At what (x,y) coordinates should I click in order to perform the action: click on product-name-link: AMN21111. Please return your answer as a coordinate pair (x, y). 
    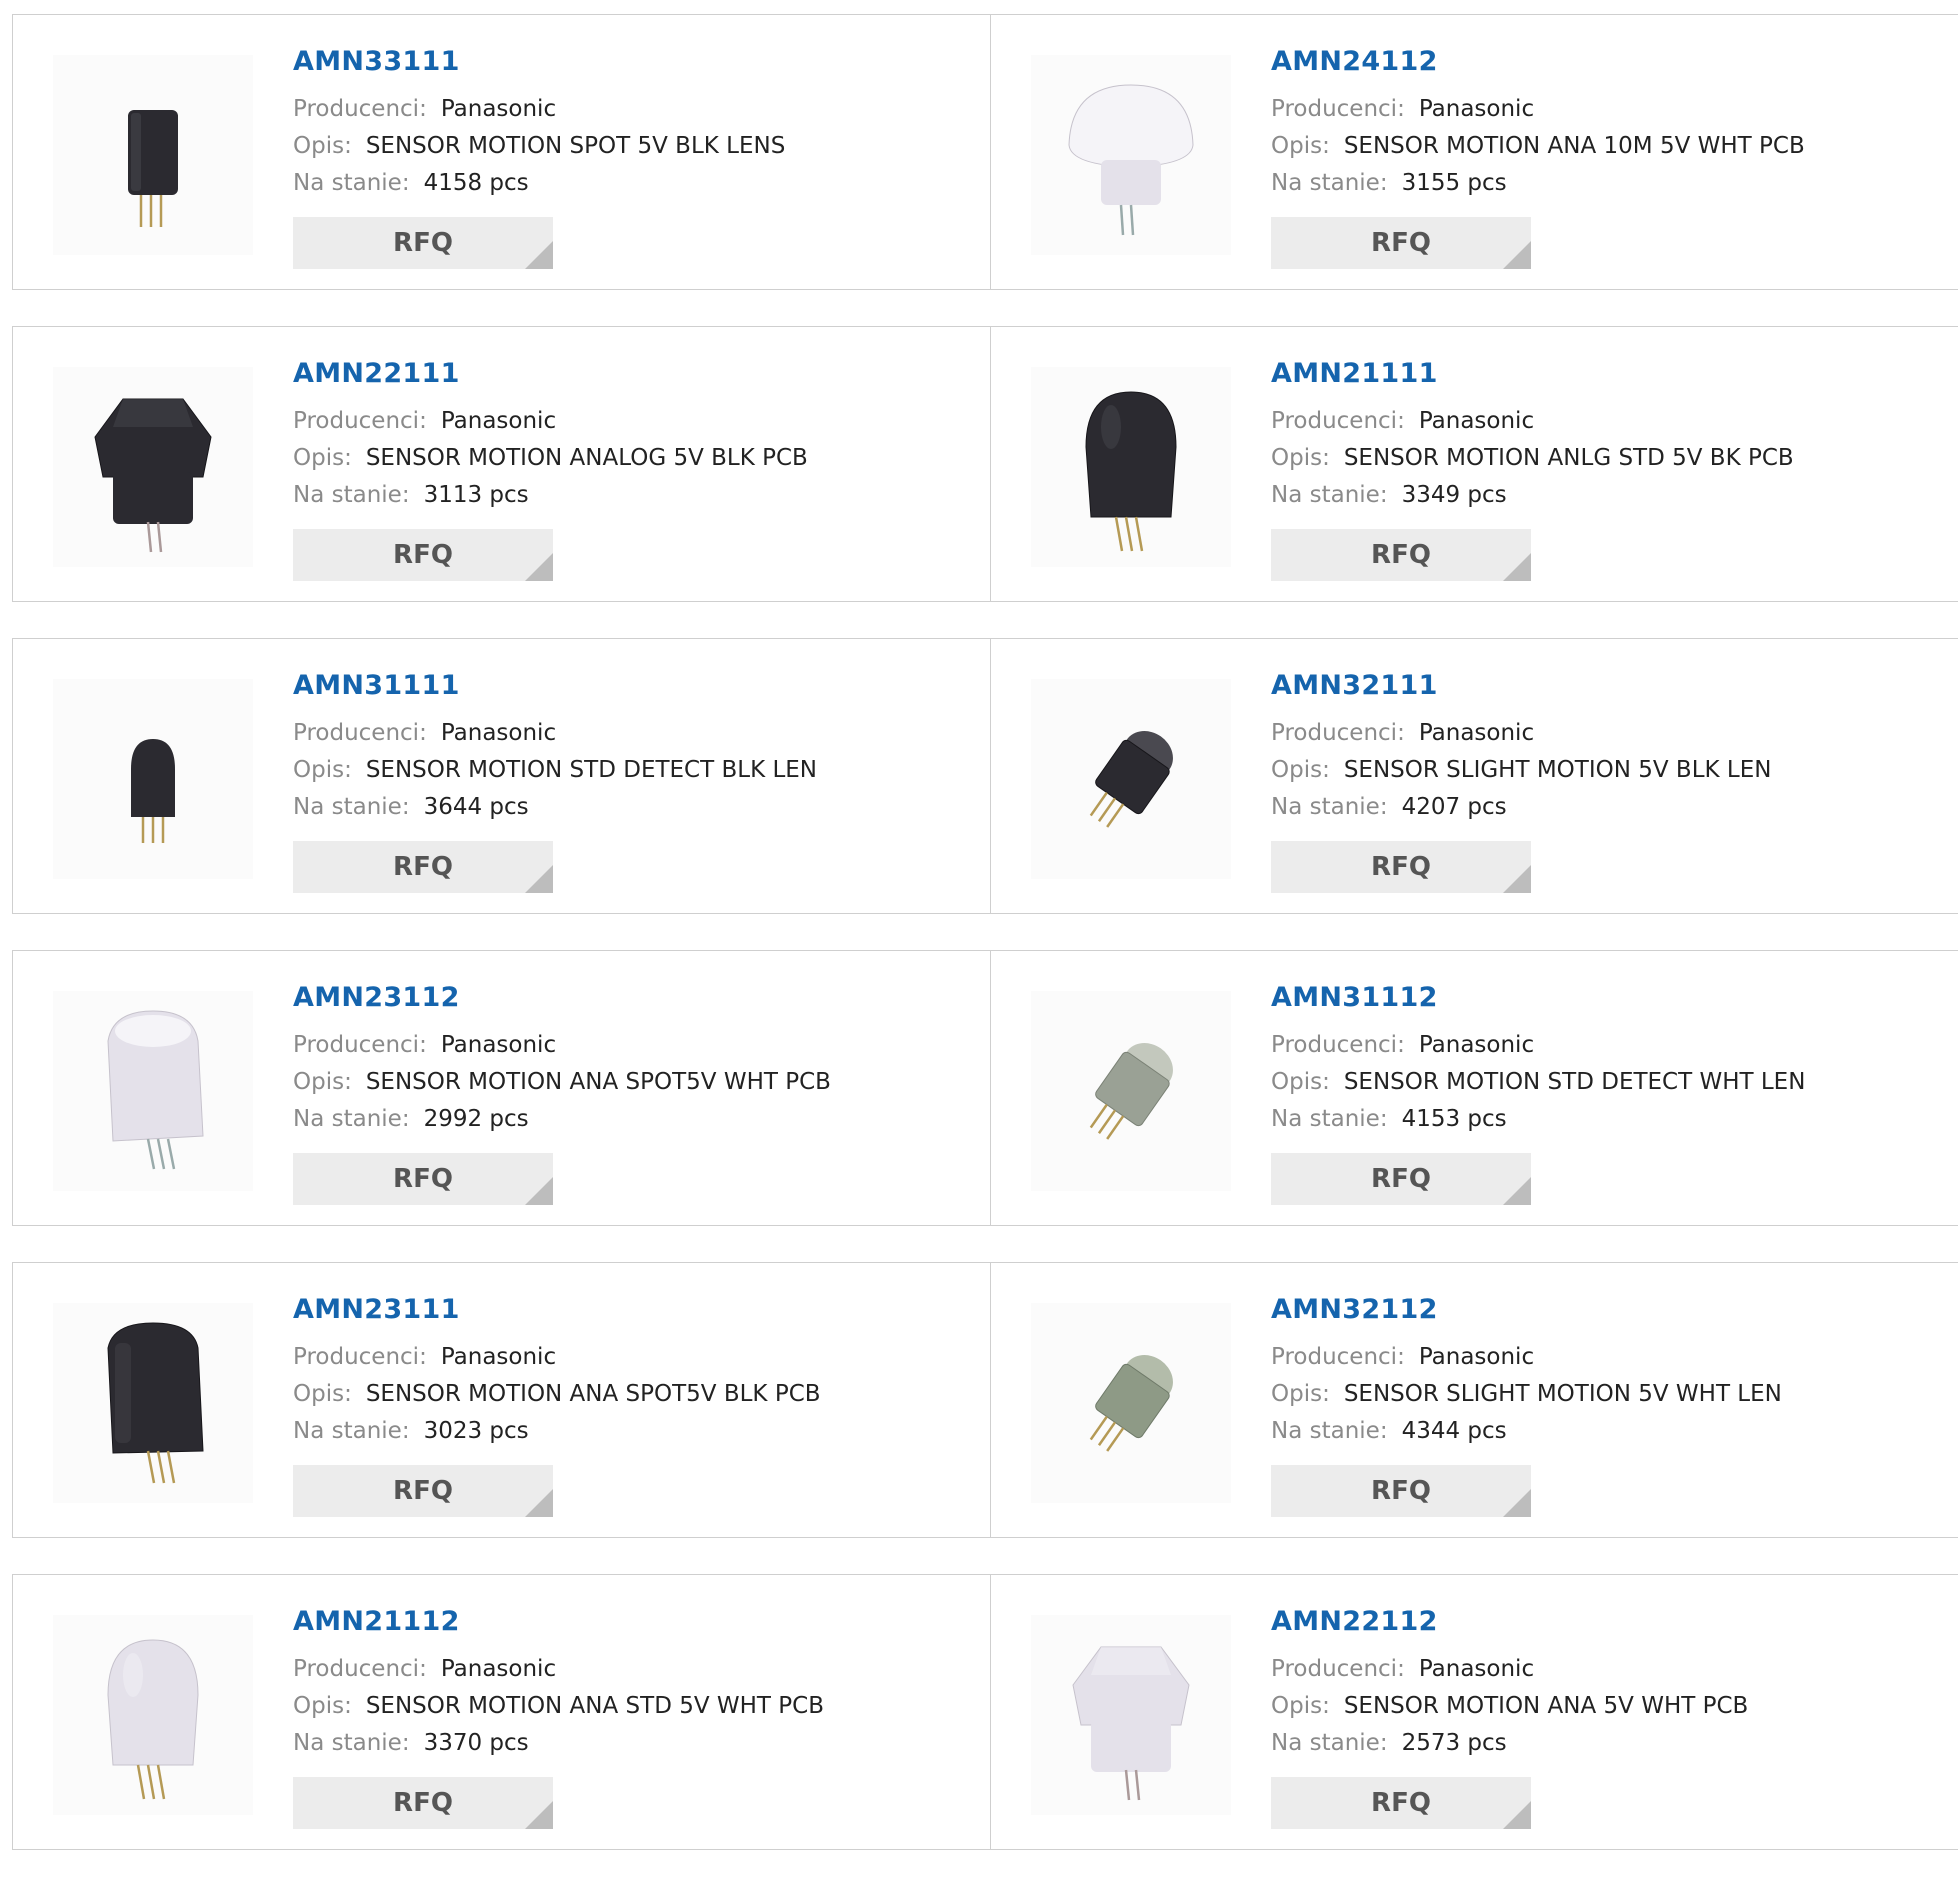
    Looking at the image, I should click on (1609, 374).